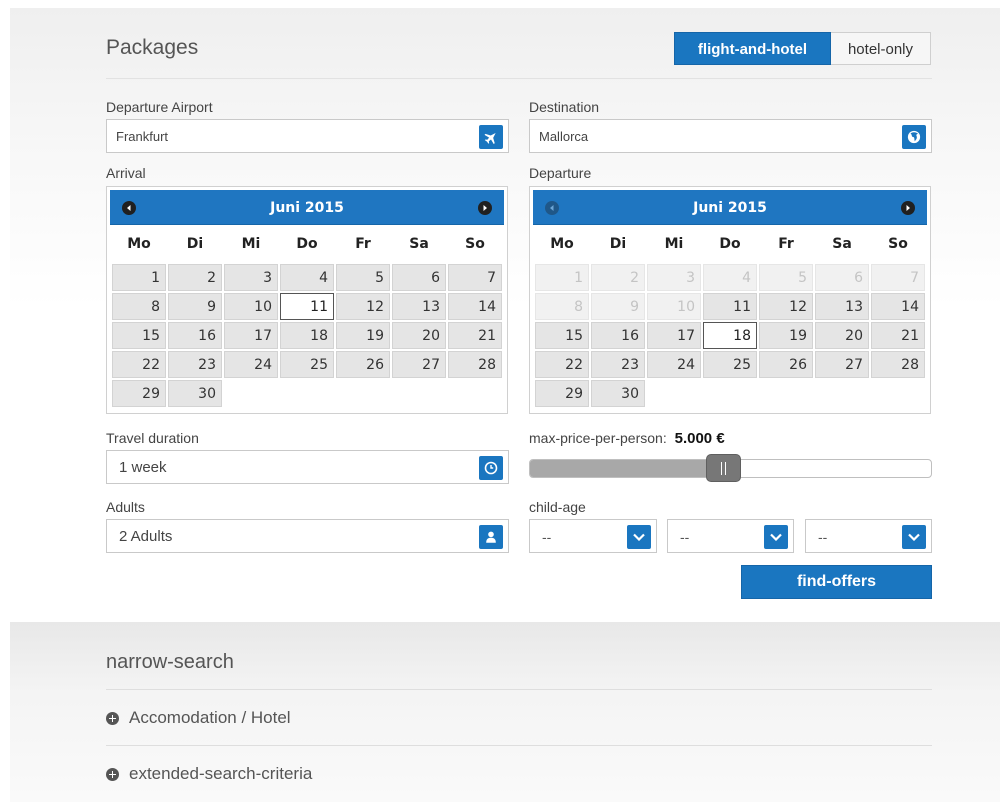  Describe the element at coordinates (251, 277) in the screenshot. I see `calendar-day: 3` at that location.